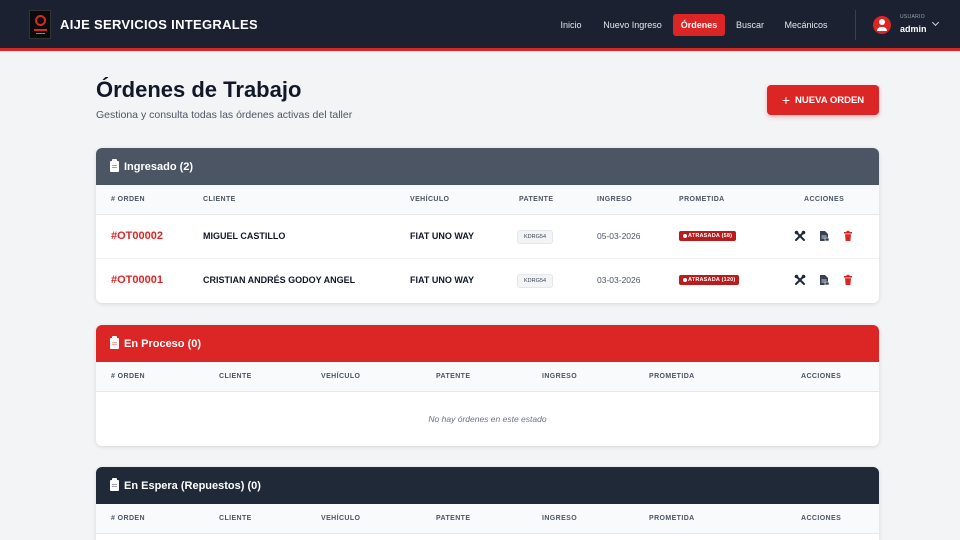 Image resolution: width=960 pixels, height=540 pixels. What do you see at coordinates (279, 280) in the screenshot?
I see `client-name: CRISTIAN ANDRÉS GODOY ANGEL` at bounding box center [279, 280].